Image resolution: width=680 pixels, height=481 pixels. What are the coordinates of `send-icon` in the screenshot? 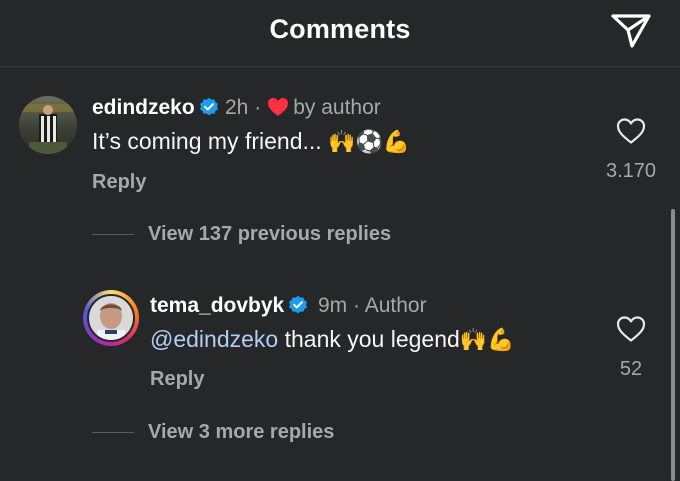 It's located at (631, 30).